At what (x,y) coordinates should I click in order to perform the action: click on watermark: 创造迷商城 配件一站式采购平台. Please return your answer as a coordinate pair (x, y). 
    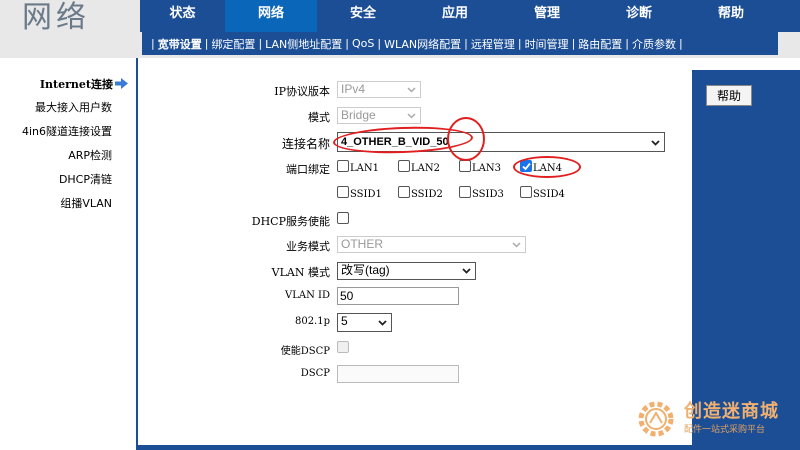
    Looking at the image, I should click on (716, 420).